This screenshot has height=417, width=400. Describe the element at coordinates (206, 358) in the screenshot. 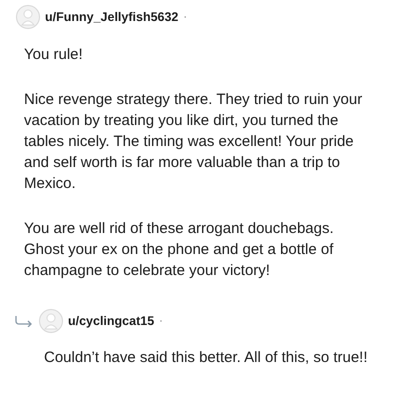

I see `comment-text: Couldn’t have said this better. All of this, so true!!` at that location.